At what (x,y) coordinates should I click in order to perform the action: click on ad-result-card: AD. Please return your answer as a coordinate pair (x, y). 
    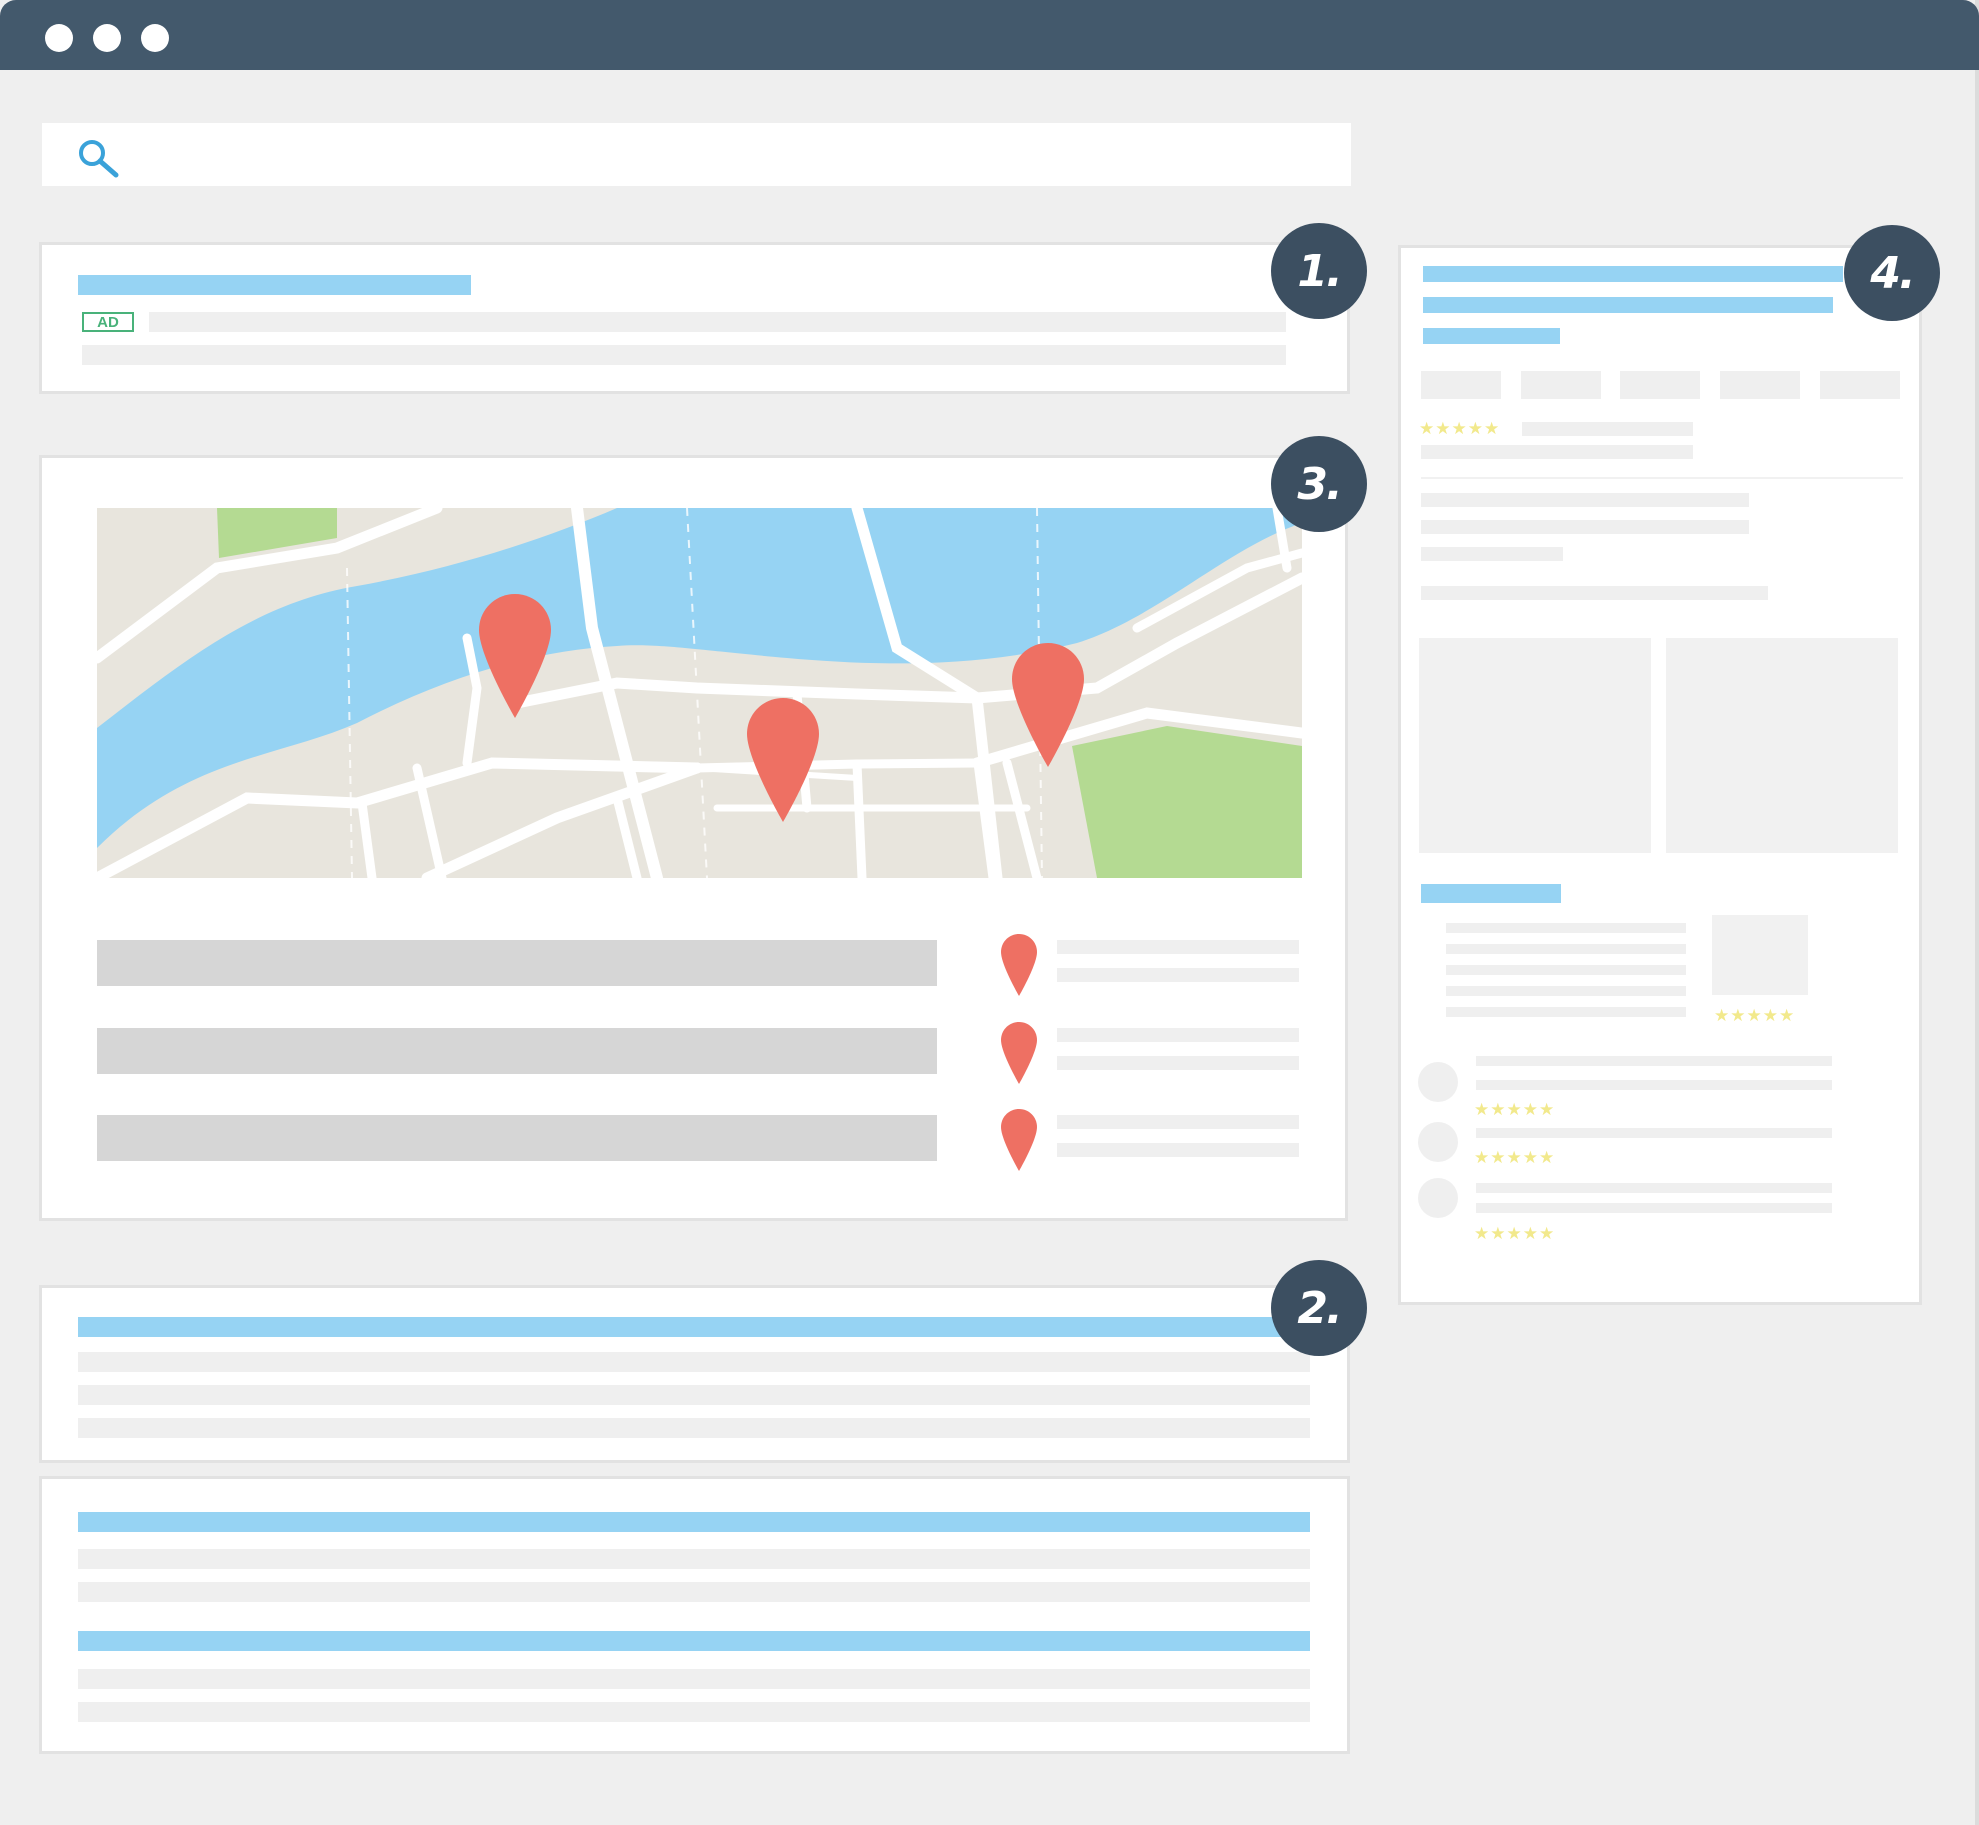
    Looking at the image, I should click on (694, 318).